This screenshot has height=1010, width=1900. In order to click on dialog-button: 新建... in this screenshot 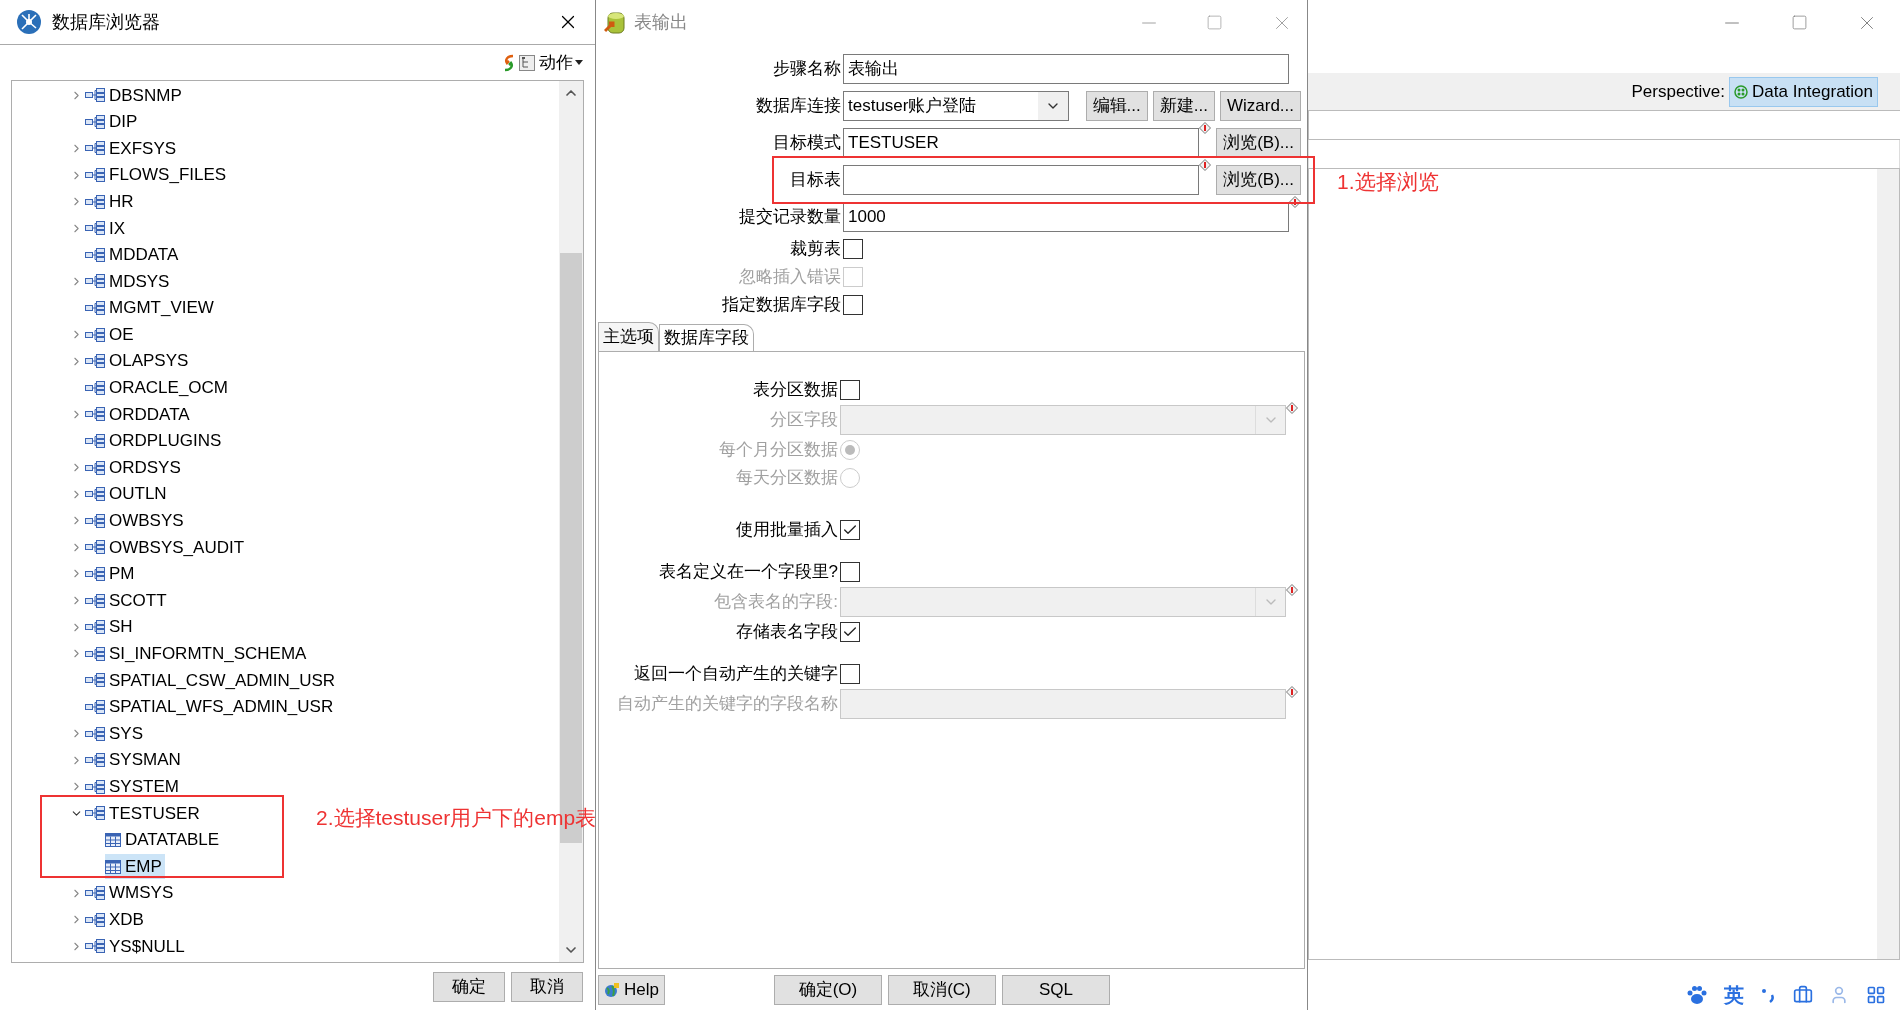, I will do `click(1183, 105)`.